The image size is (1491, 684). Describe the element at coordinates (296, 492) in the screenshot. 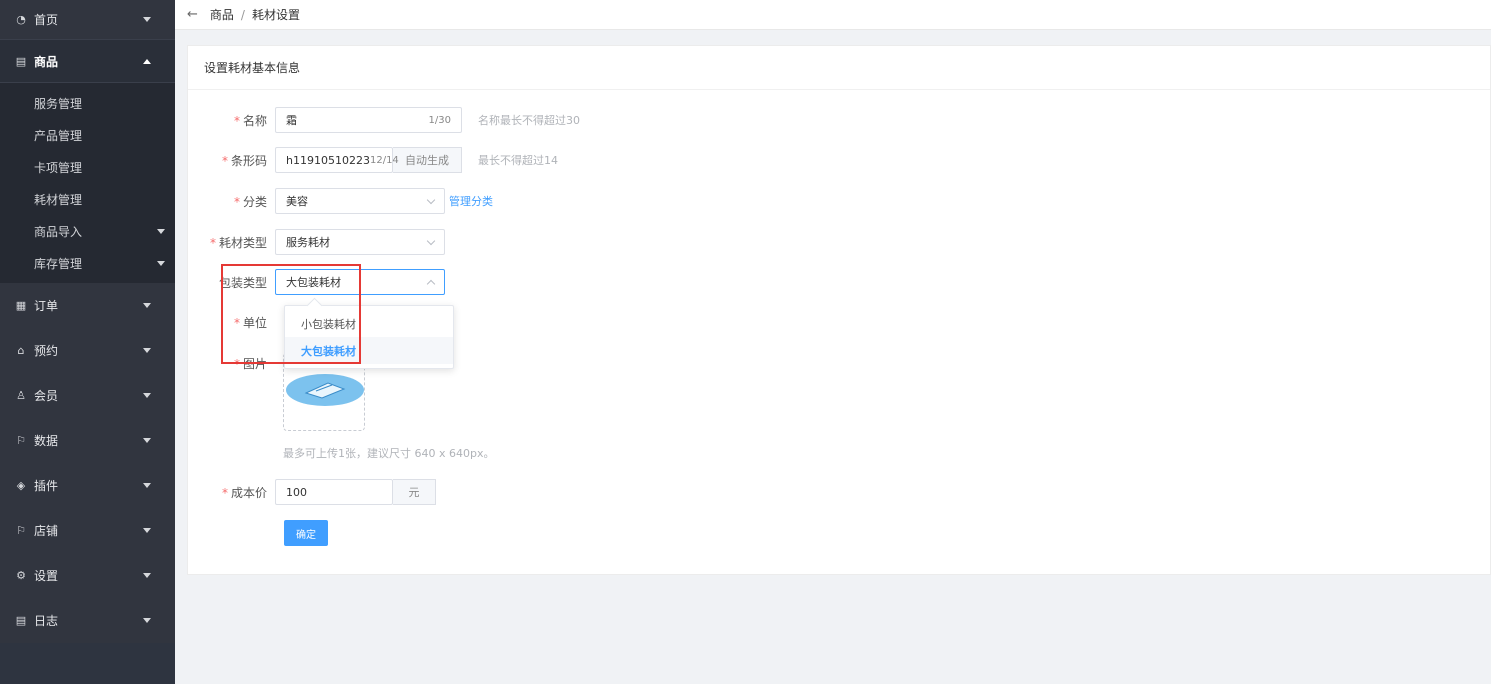

I see `cost-value: 100` at that location.